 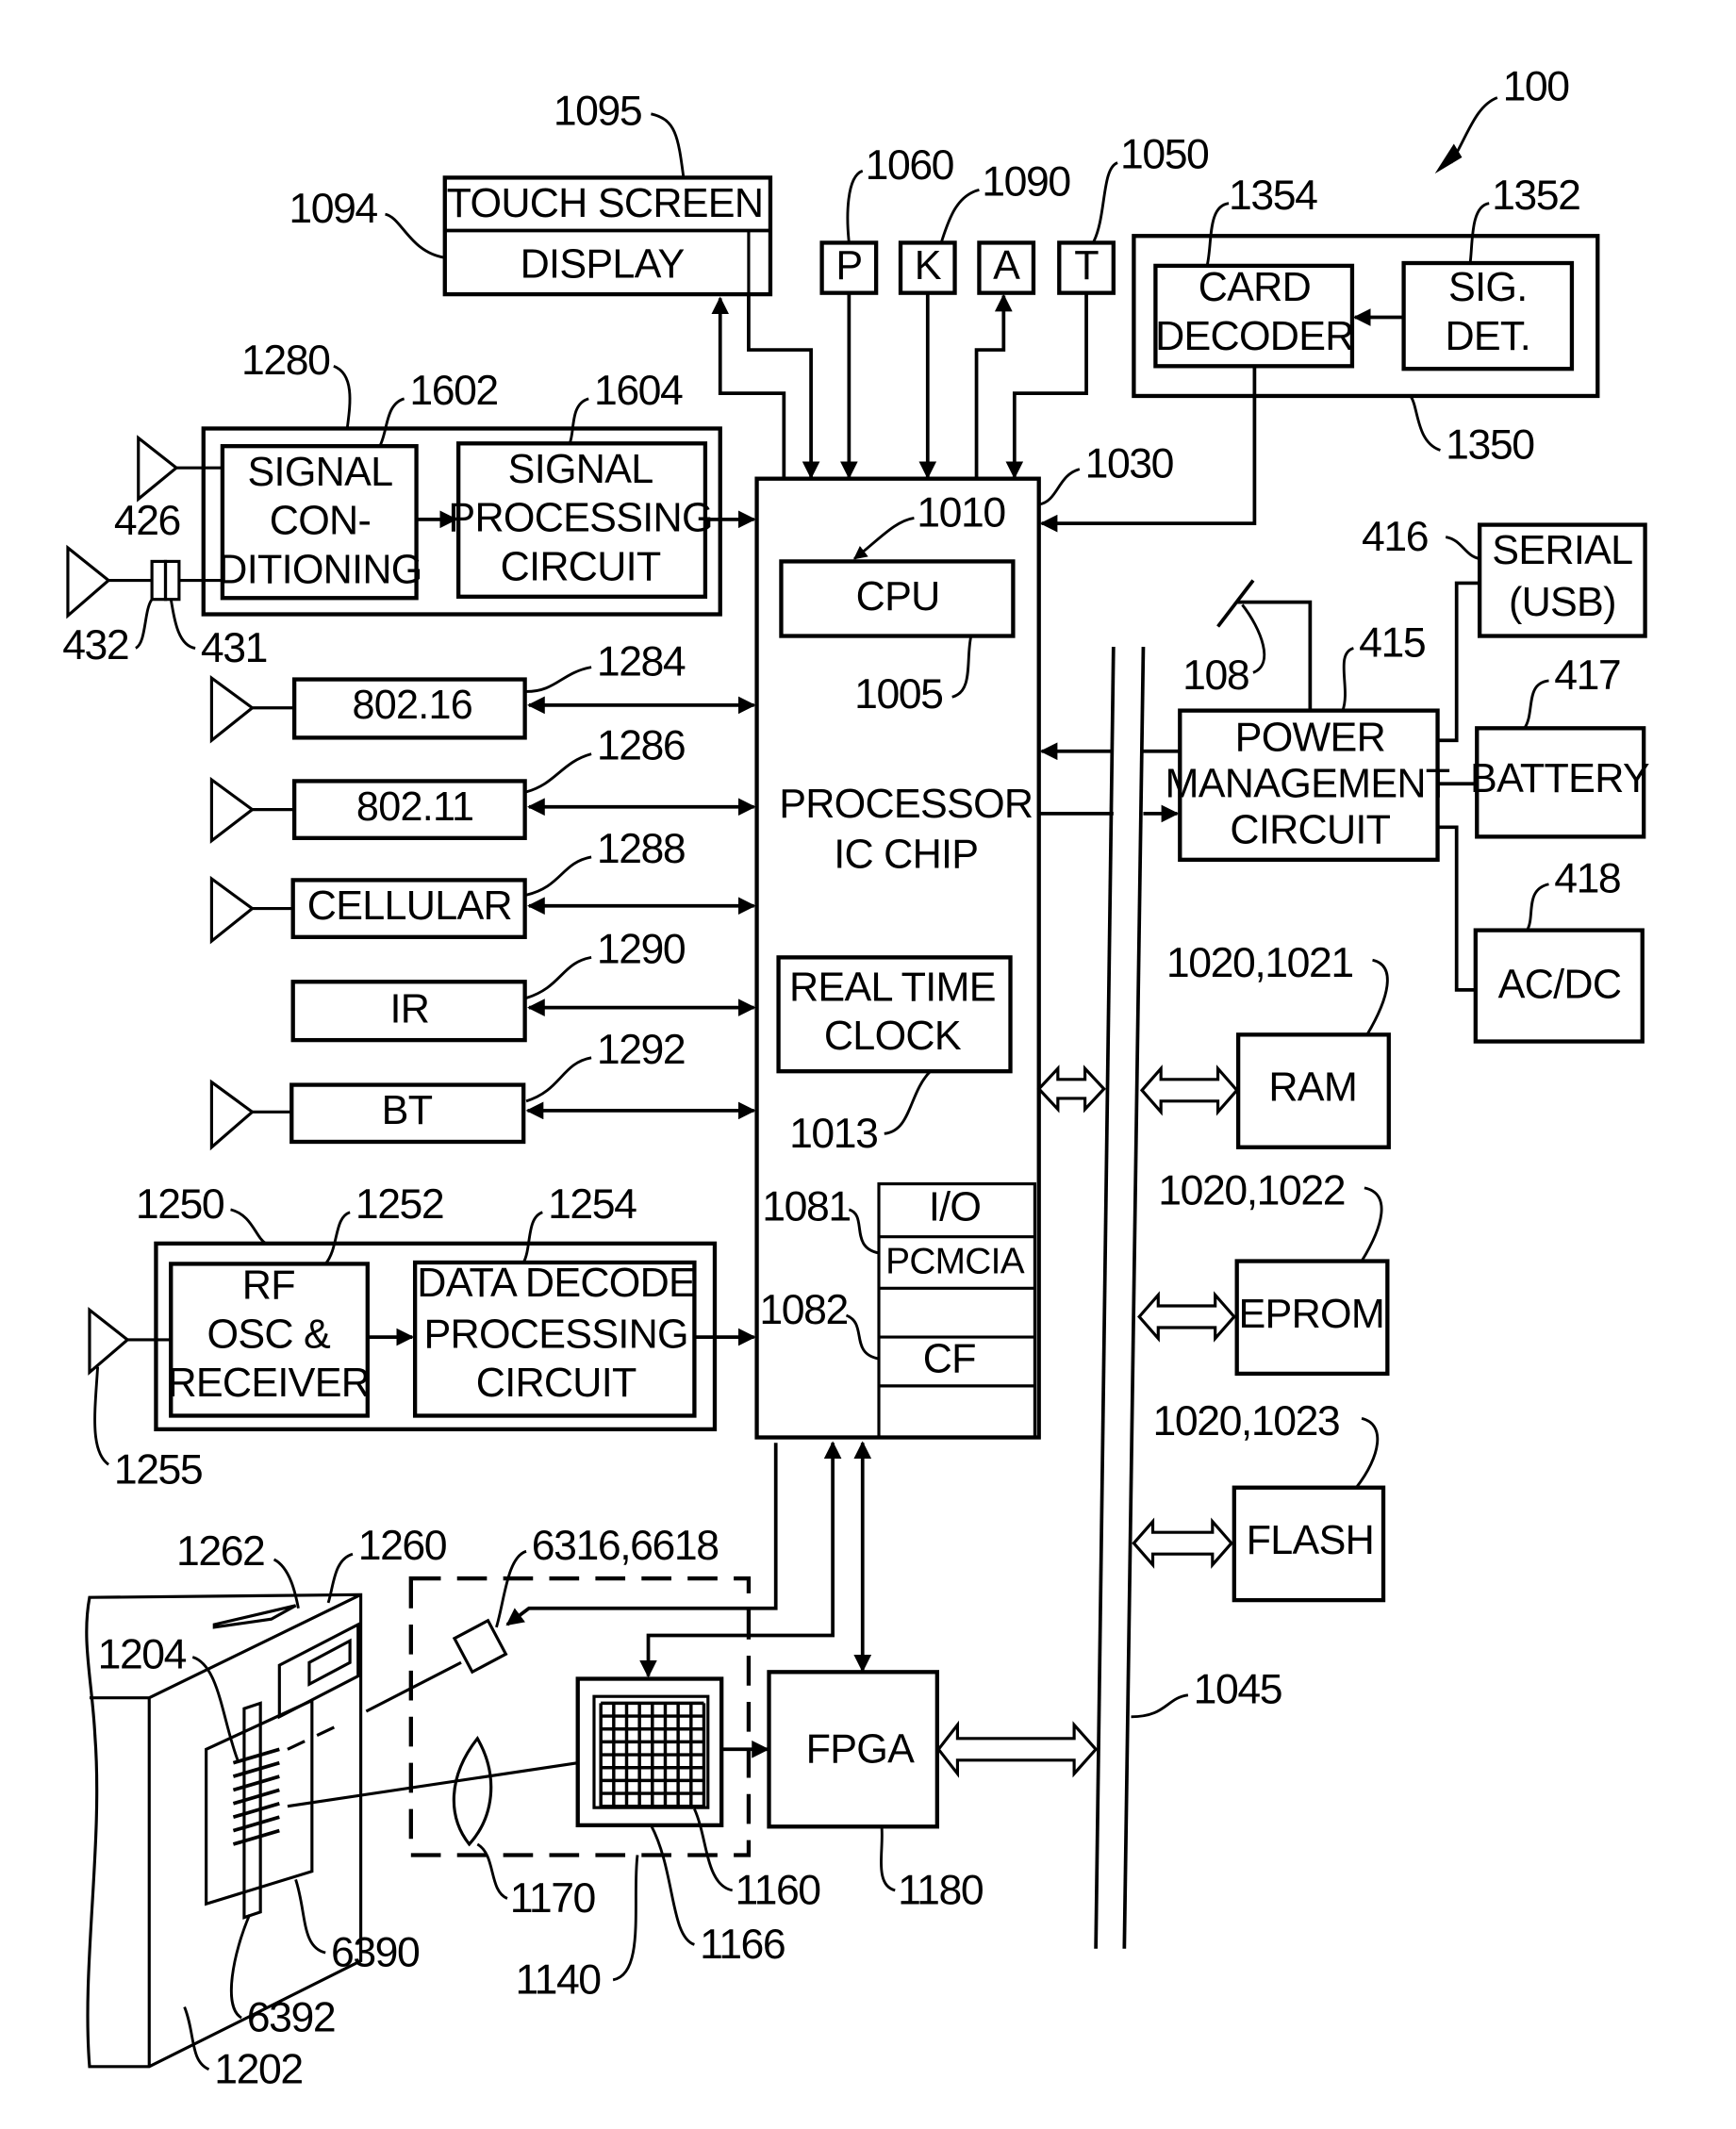 I want to click on io-label: I/O, so click(x=955, y=1207).